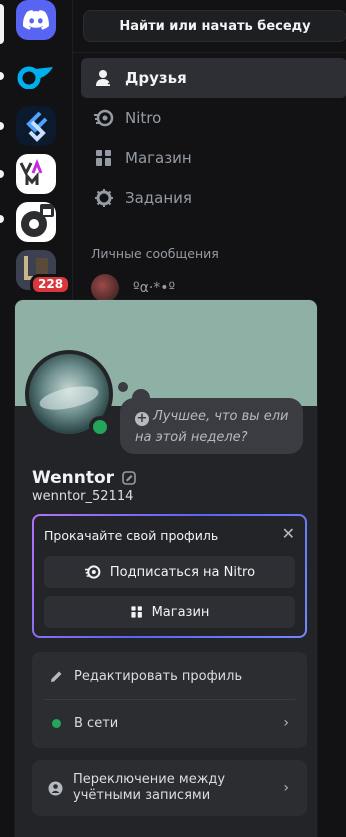 The width and height of the screenshot is (346, 837). What do you see at coordinates (213, 118) in the screenshot?
I see `nav-nitro: Nitro` at bounding box center [213, 118].